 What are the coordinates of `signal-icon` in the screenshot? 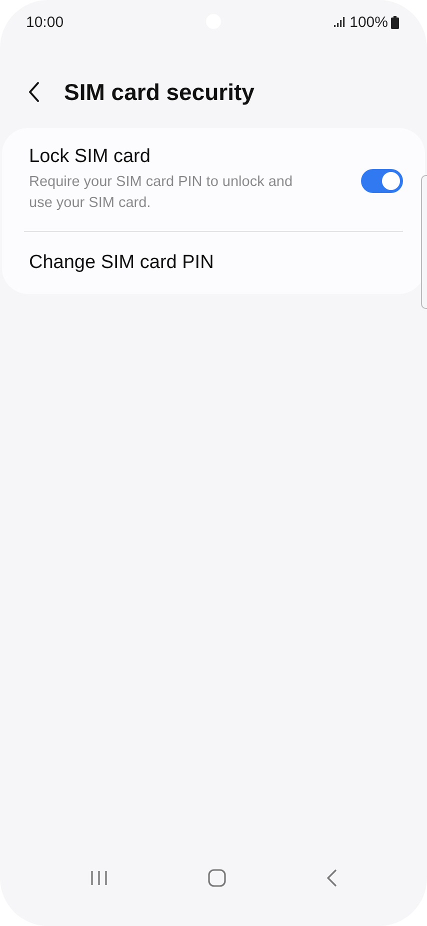 It's located at (339, 22).